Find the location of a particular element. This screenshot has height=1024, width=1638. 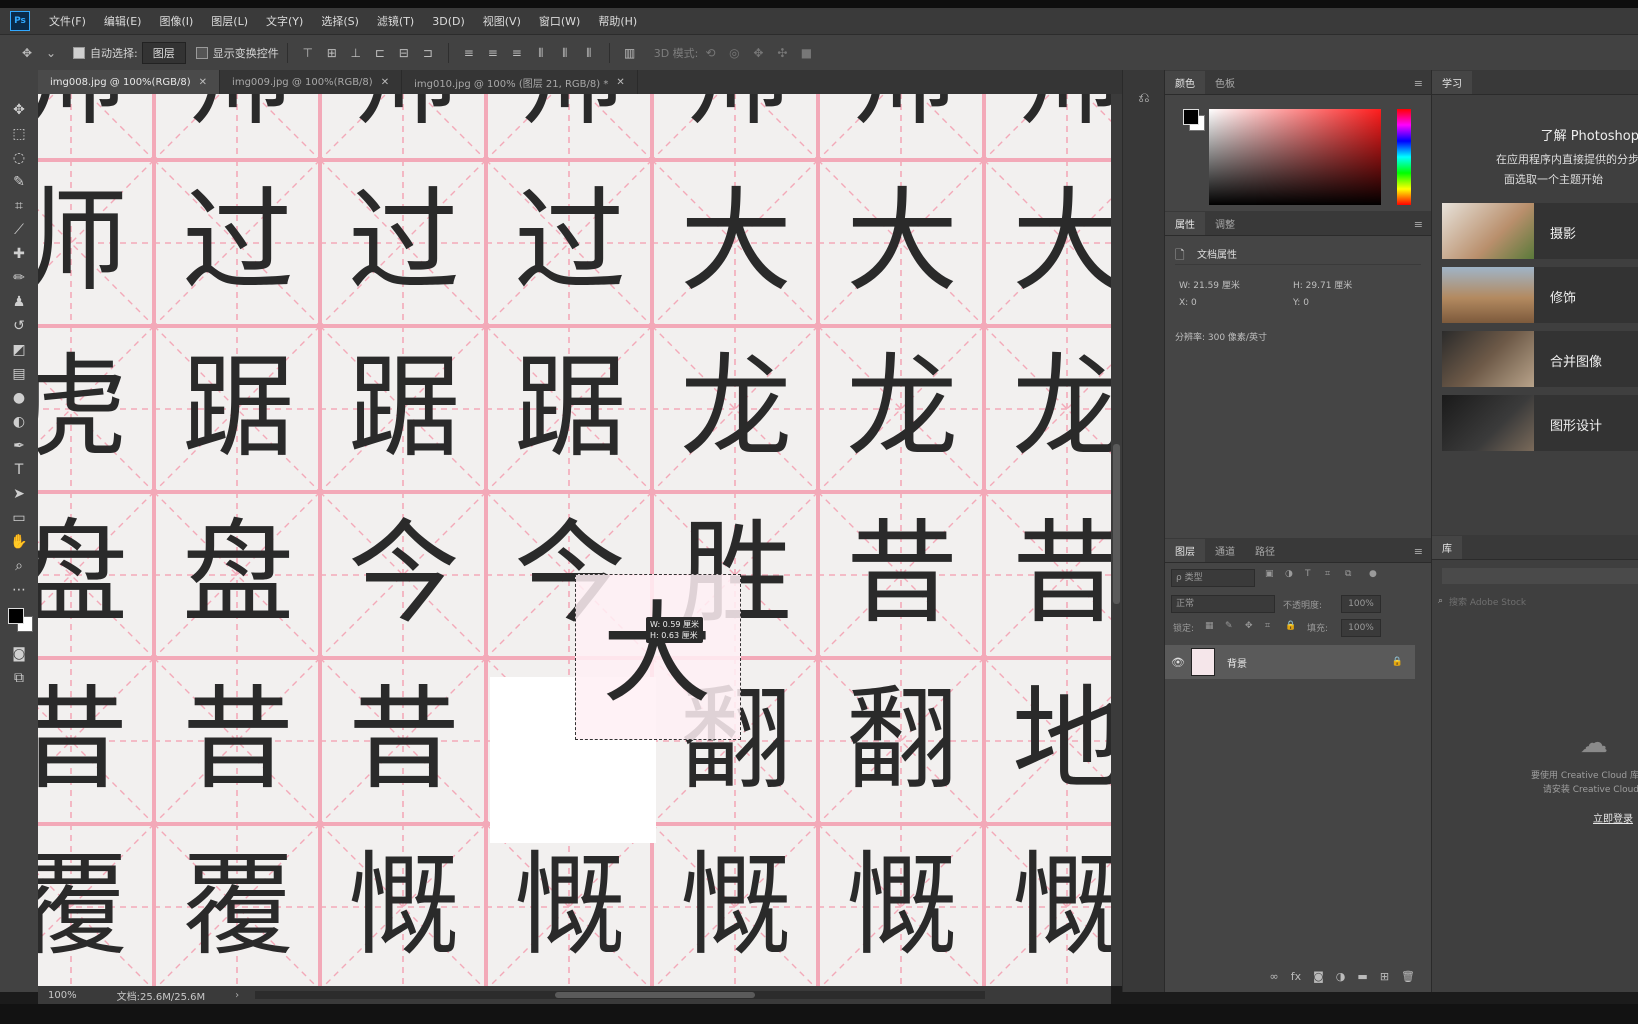

align-top-icon: ⊤ is located at coordinates (308, 53).